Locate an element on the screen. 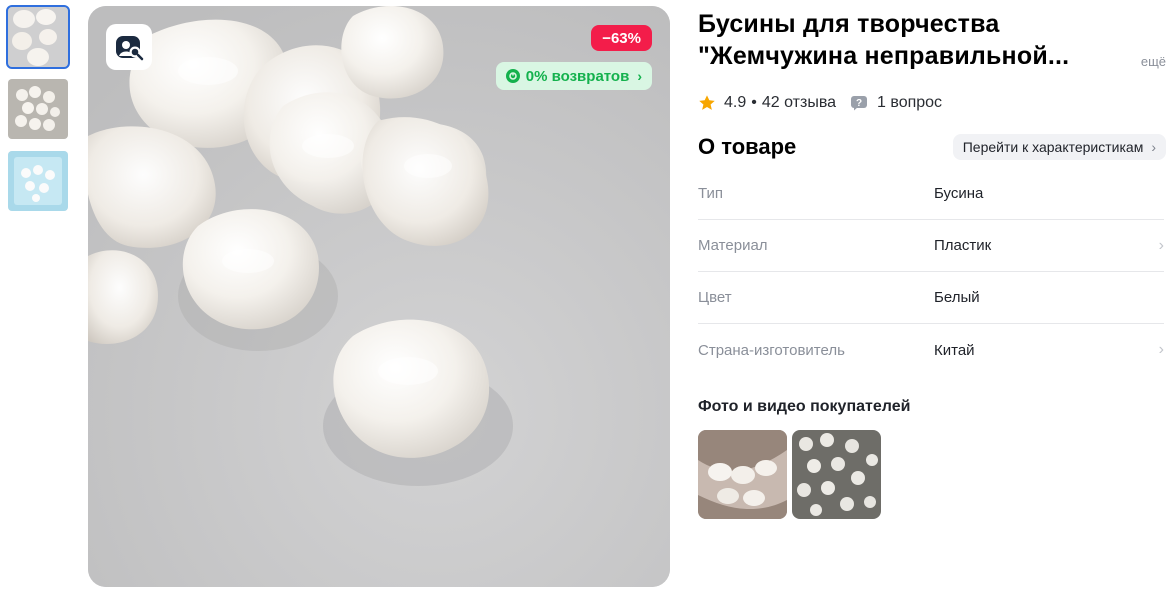 The width and height of the screenshot is (1176, 599). question-icon: ? is located at coordinates (859, 103).